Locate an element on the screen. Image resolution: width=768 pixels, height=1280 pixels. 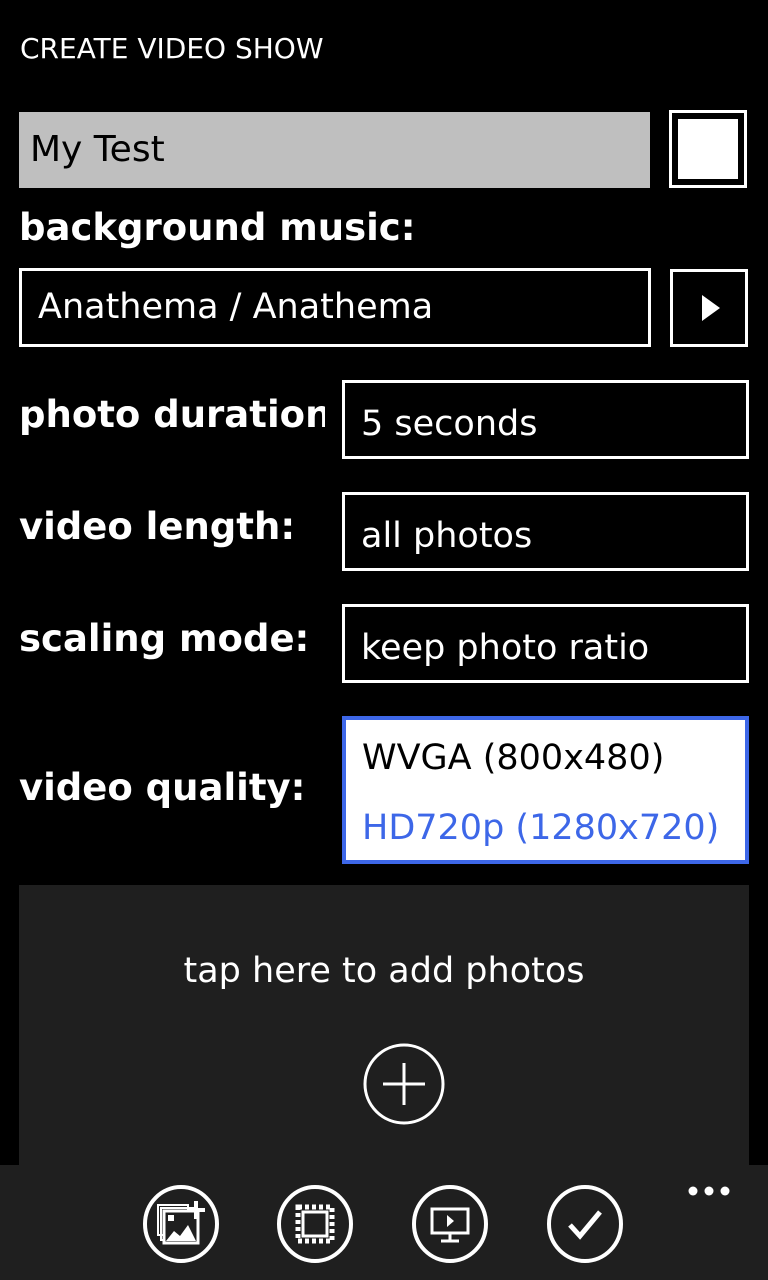
scaling-mode-field: keep photo ratio is located at coordinates (545, 643).